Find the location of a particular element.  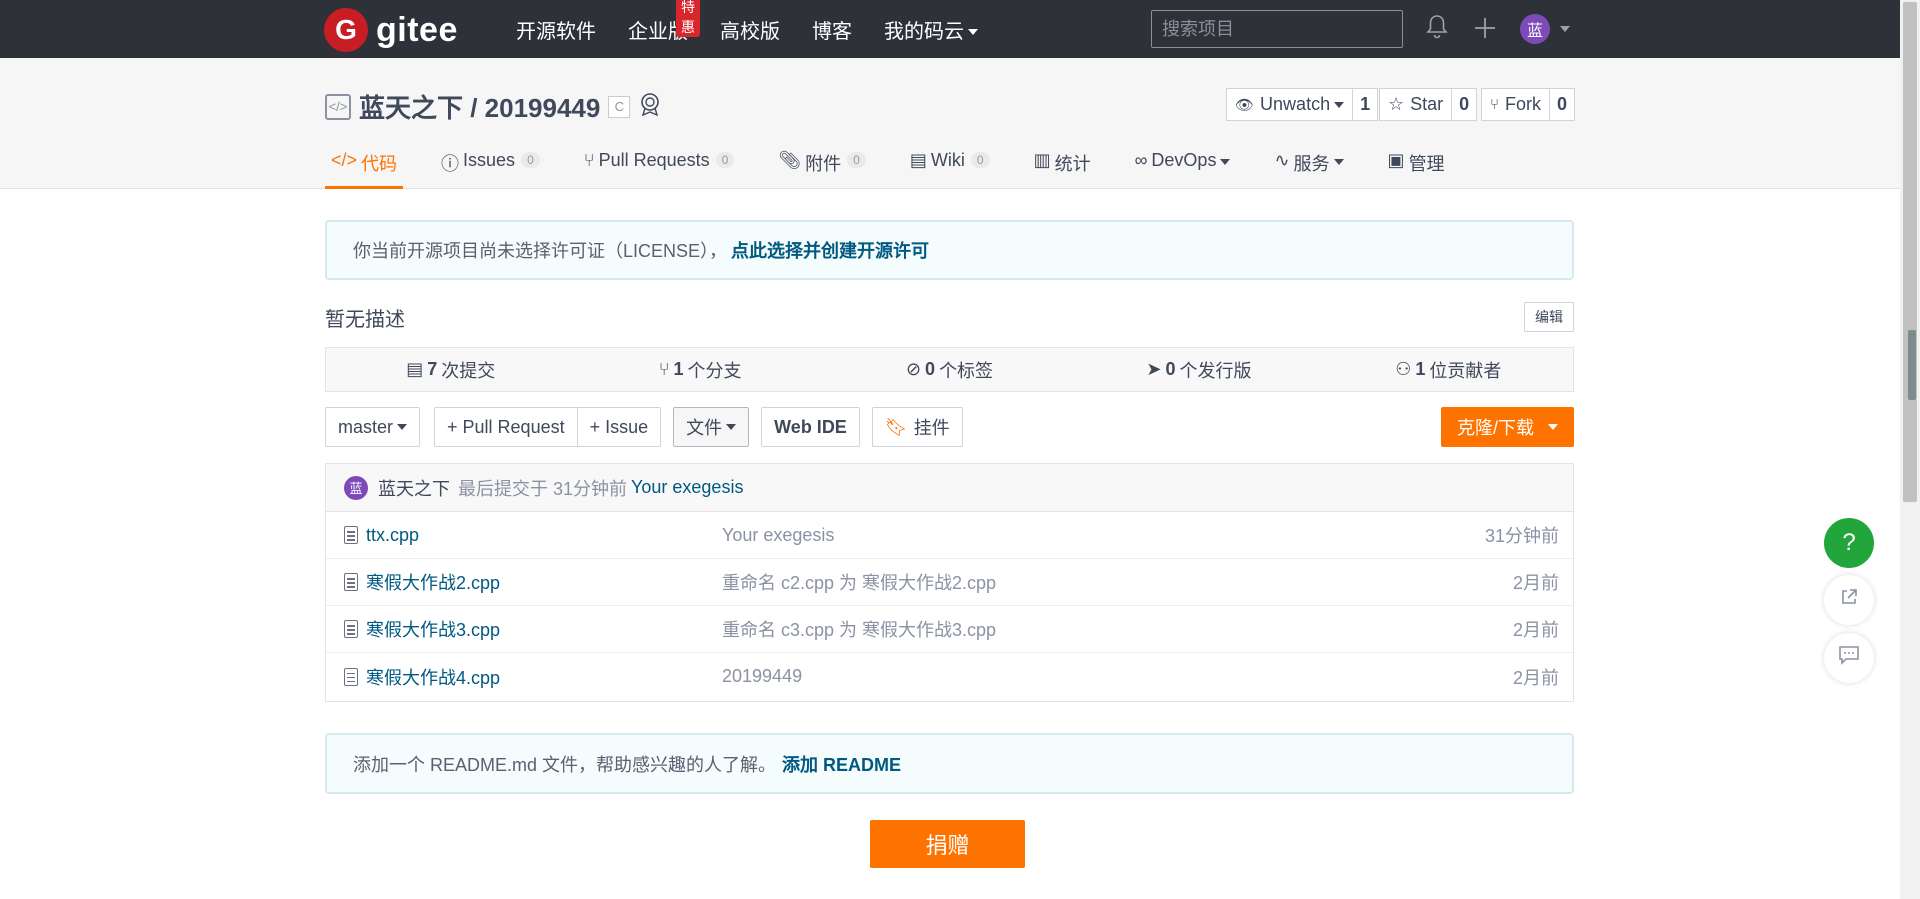

unwatch-button: 👁︎ Unwatch 1 is located at coordinates (1302, 104).